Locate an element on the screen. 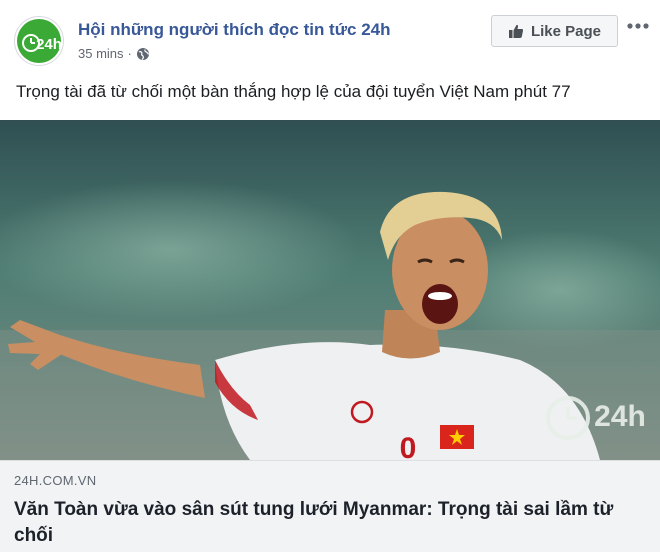 This screenshot has width=660, height=552. logo-24h-icon: 24h is located at coordinates (39, 41).